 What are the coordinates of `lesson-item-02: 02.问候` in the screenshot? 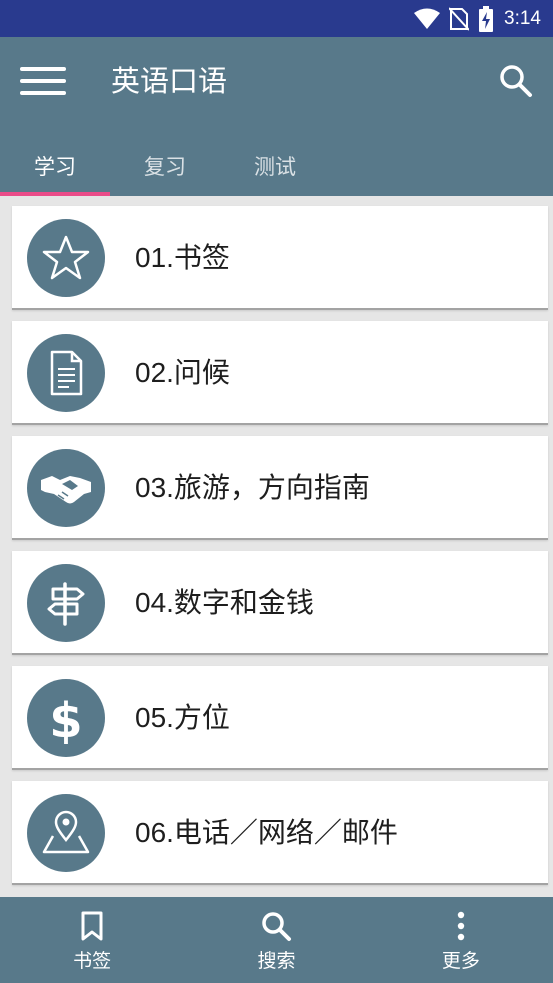 It's located at (280, 373).